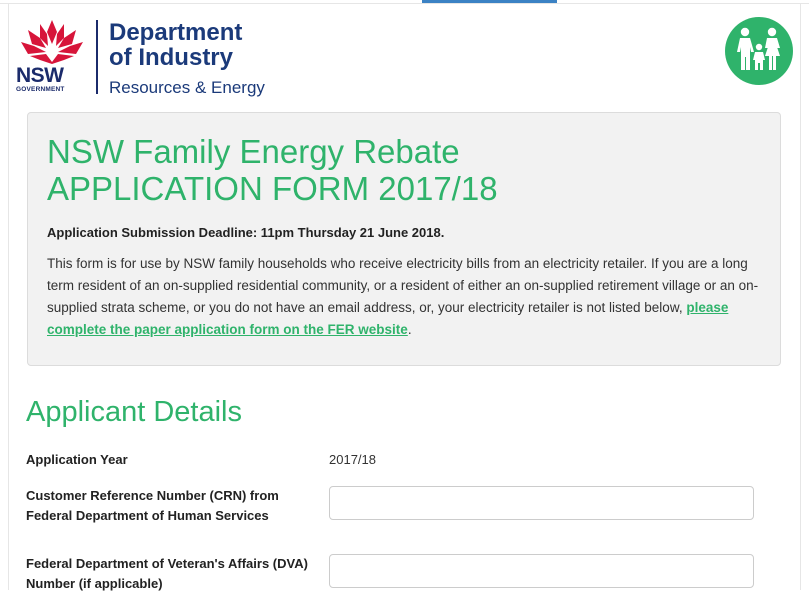 The height and width of the screenshot is (594, 809). What do you see at coordinates (758, 48) in the screenshot?
I see `family-icon` at bounding box center [758, 48].